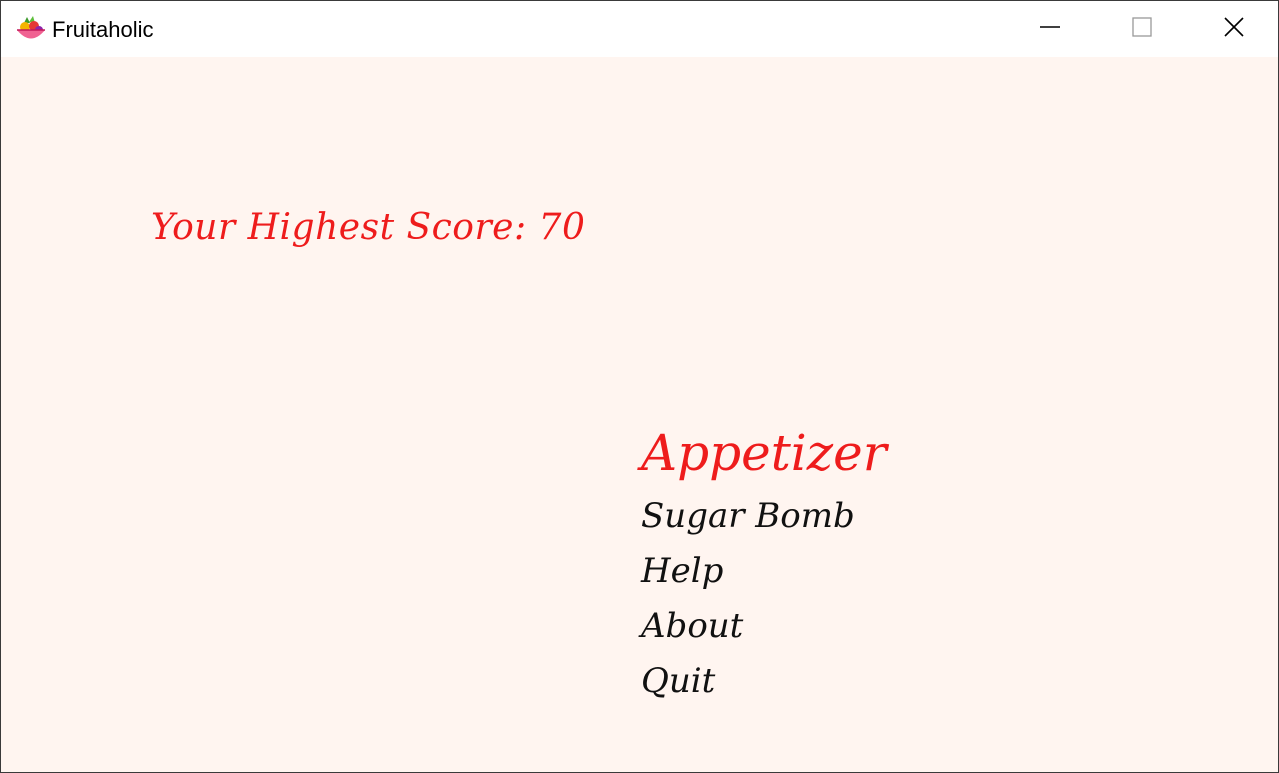 This screenshot has width=1279, height=773. I want to click on close-button, so click(1233, 29).